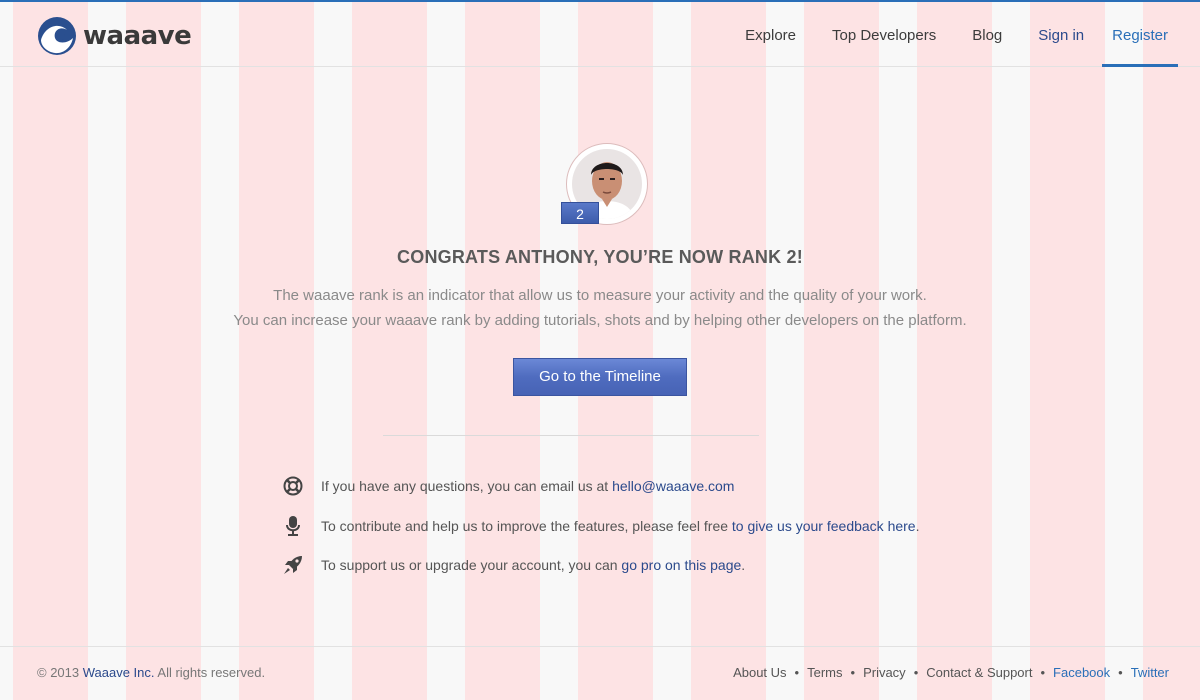  I want to click on company-link: Waaave Inc., so click(119, 672).